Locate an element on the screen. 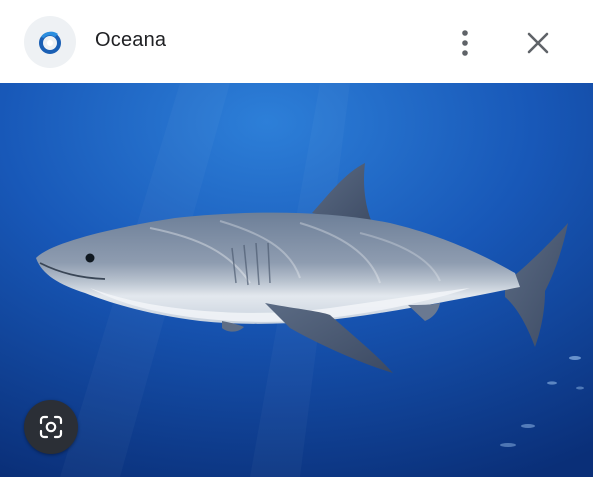 The width and height of the screenshot is (593, 480). site-logo is located at coordinates (50, 42).